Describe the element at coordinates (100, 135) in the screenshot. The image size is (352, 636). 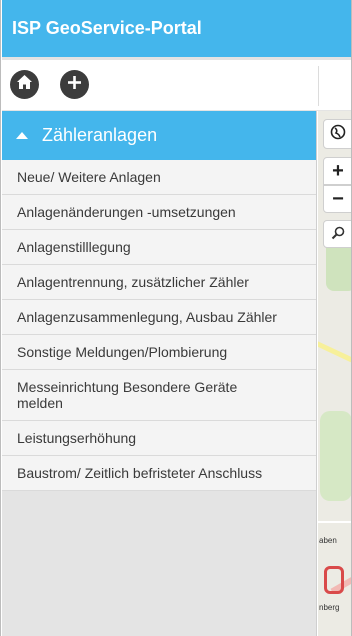
I see `section-title: Zähleranlagen` at that location.